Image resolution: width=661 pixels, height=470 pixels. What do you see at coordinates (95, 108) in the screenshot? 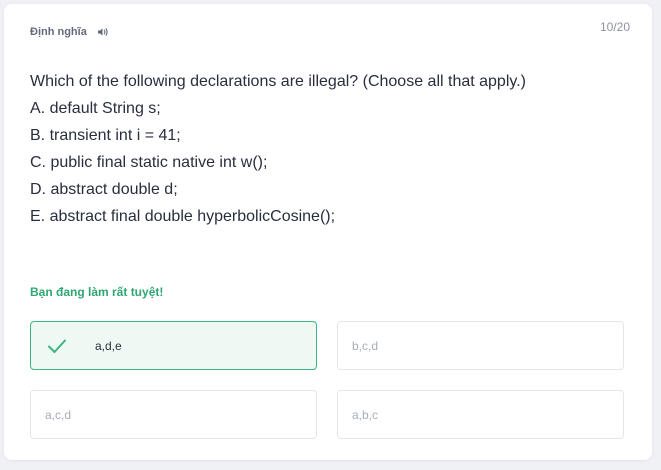
I see `question-line-a: A. default String s;` at bounding box center [95, 108].